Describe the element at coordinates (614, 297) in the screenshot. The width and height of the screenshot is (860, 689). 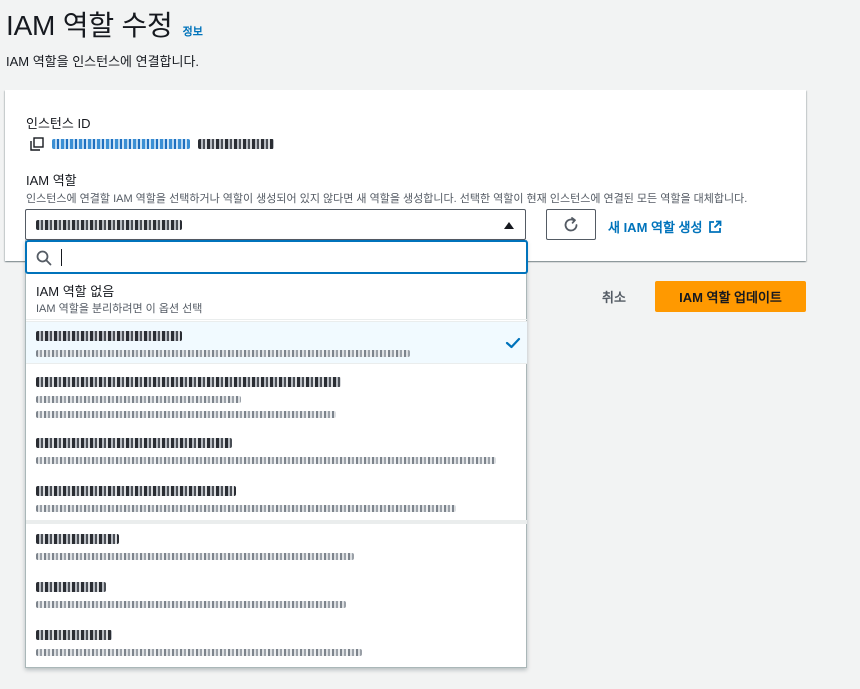
I see `cancel-button: 취소` at that location.